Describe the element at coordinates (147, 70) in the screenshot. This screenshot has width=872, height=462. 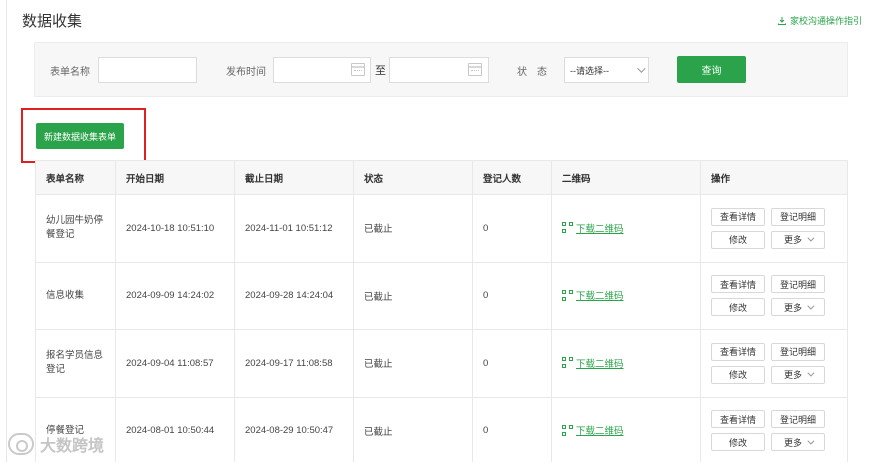
I see `form-name-input` at that location.